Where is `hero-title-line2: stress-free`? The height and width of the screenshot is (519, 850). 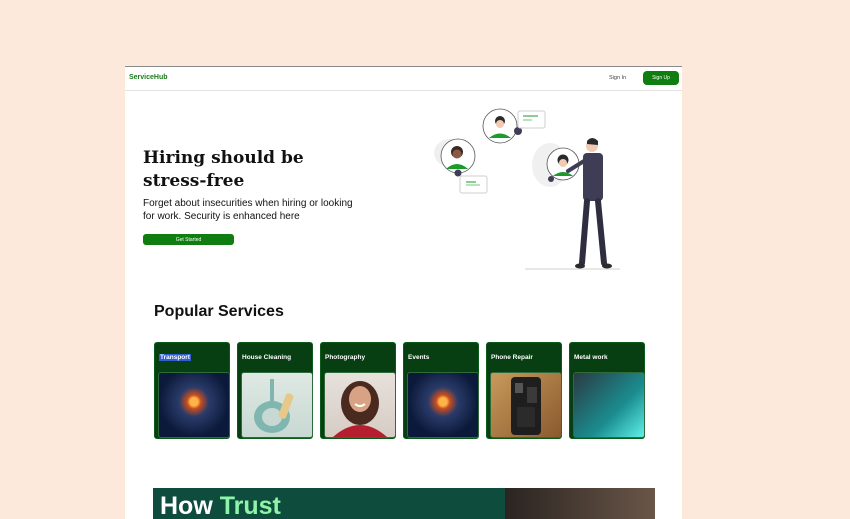
hero-title-line2: stress-free is located at coordinates (194, 181).